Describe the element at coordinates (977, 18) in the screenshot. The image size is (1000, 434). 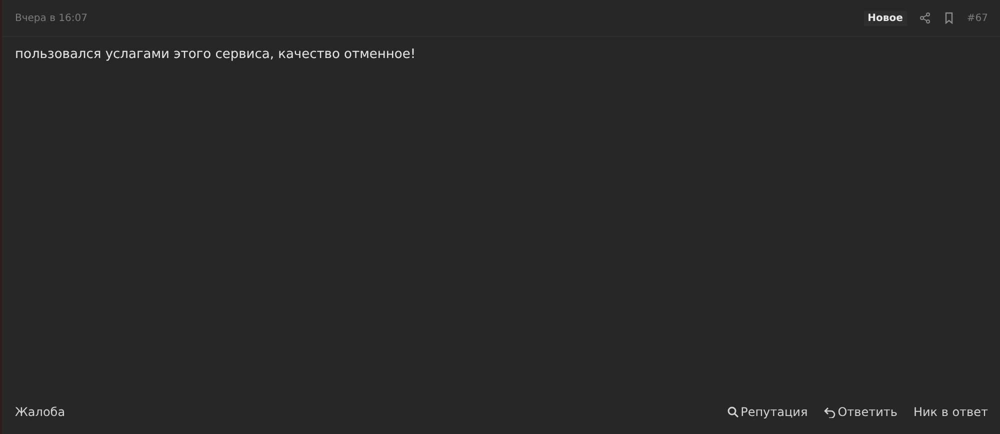
I see `post-number: #67` at that location.